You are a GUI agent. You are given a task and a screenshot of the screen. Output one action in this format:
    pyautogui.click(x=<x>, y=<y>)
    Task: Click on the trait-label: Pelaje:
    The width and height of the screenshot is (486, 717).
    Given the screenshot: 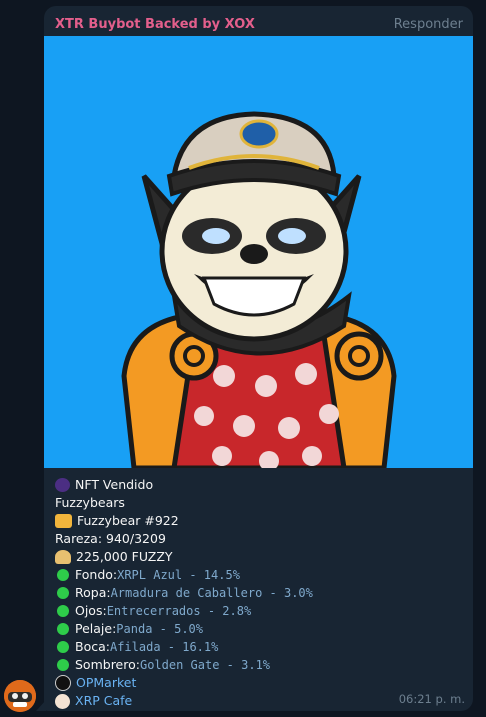 What is the action you would take?
    pyautogui.click(x=96, y=628)
    